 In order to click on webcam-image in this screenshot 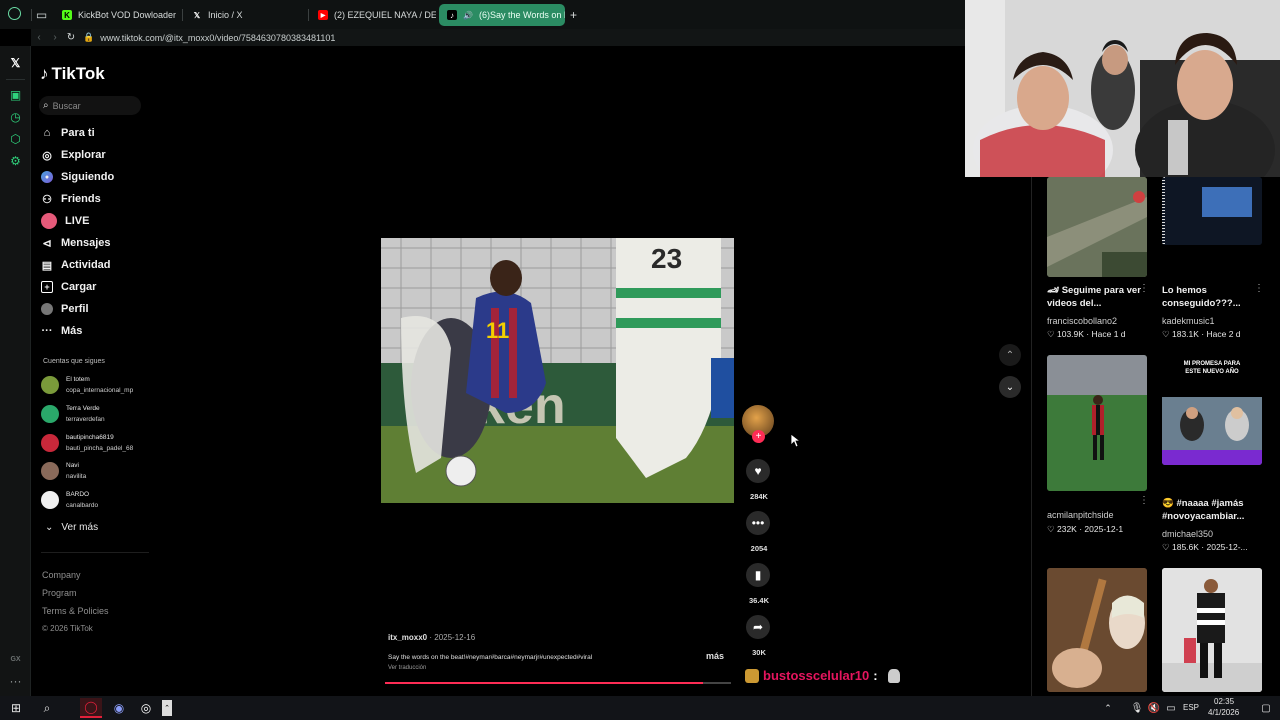, I will do `click(1122, 88)`.